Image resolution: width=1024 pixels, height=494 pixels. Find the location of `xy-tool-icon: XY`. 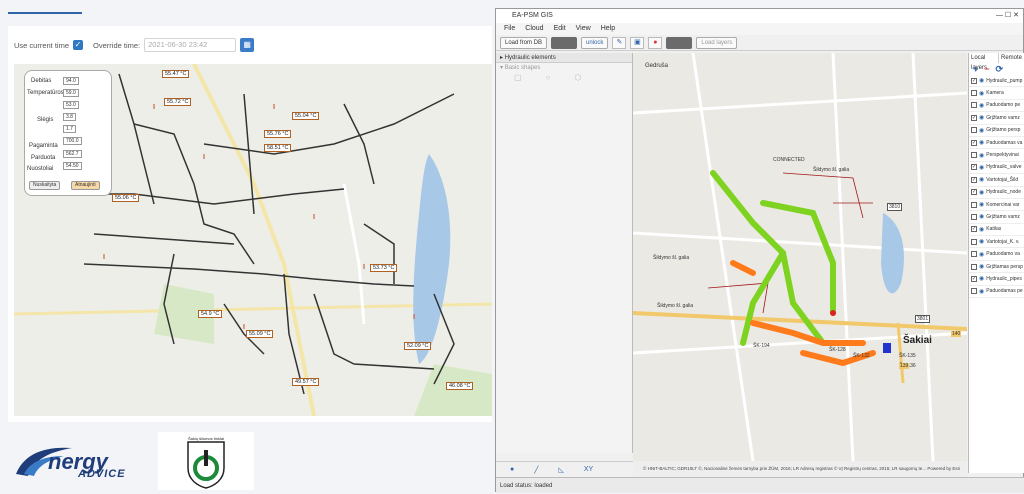

xy-tool-icon: XY is located at coordinates (588, 469).